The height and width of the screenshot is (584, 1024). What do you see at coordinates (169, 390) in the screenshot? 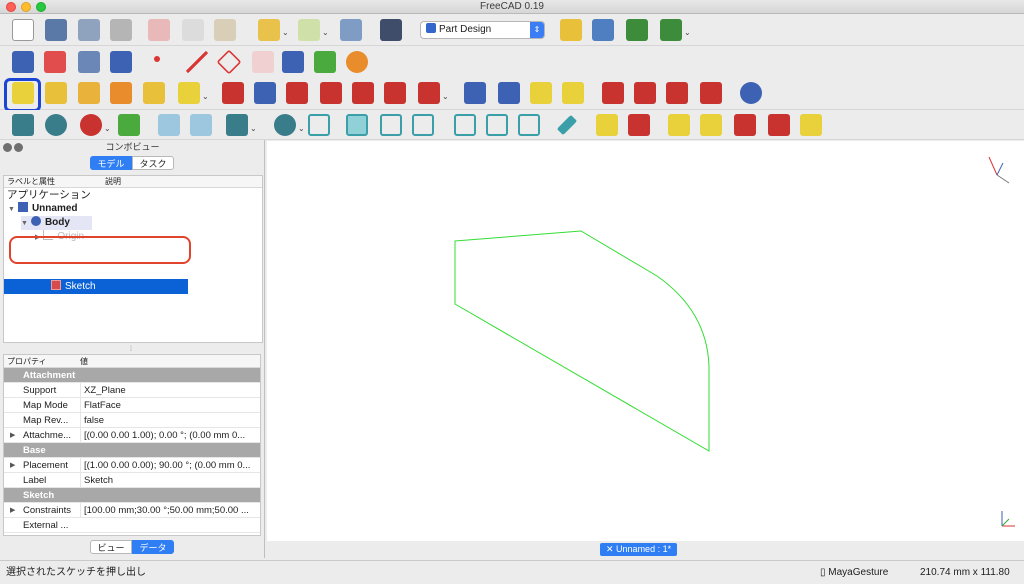
I see `property-value: XZ_Plane` at bounding box center [169, 390].